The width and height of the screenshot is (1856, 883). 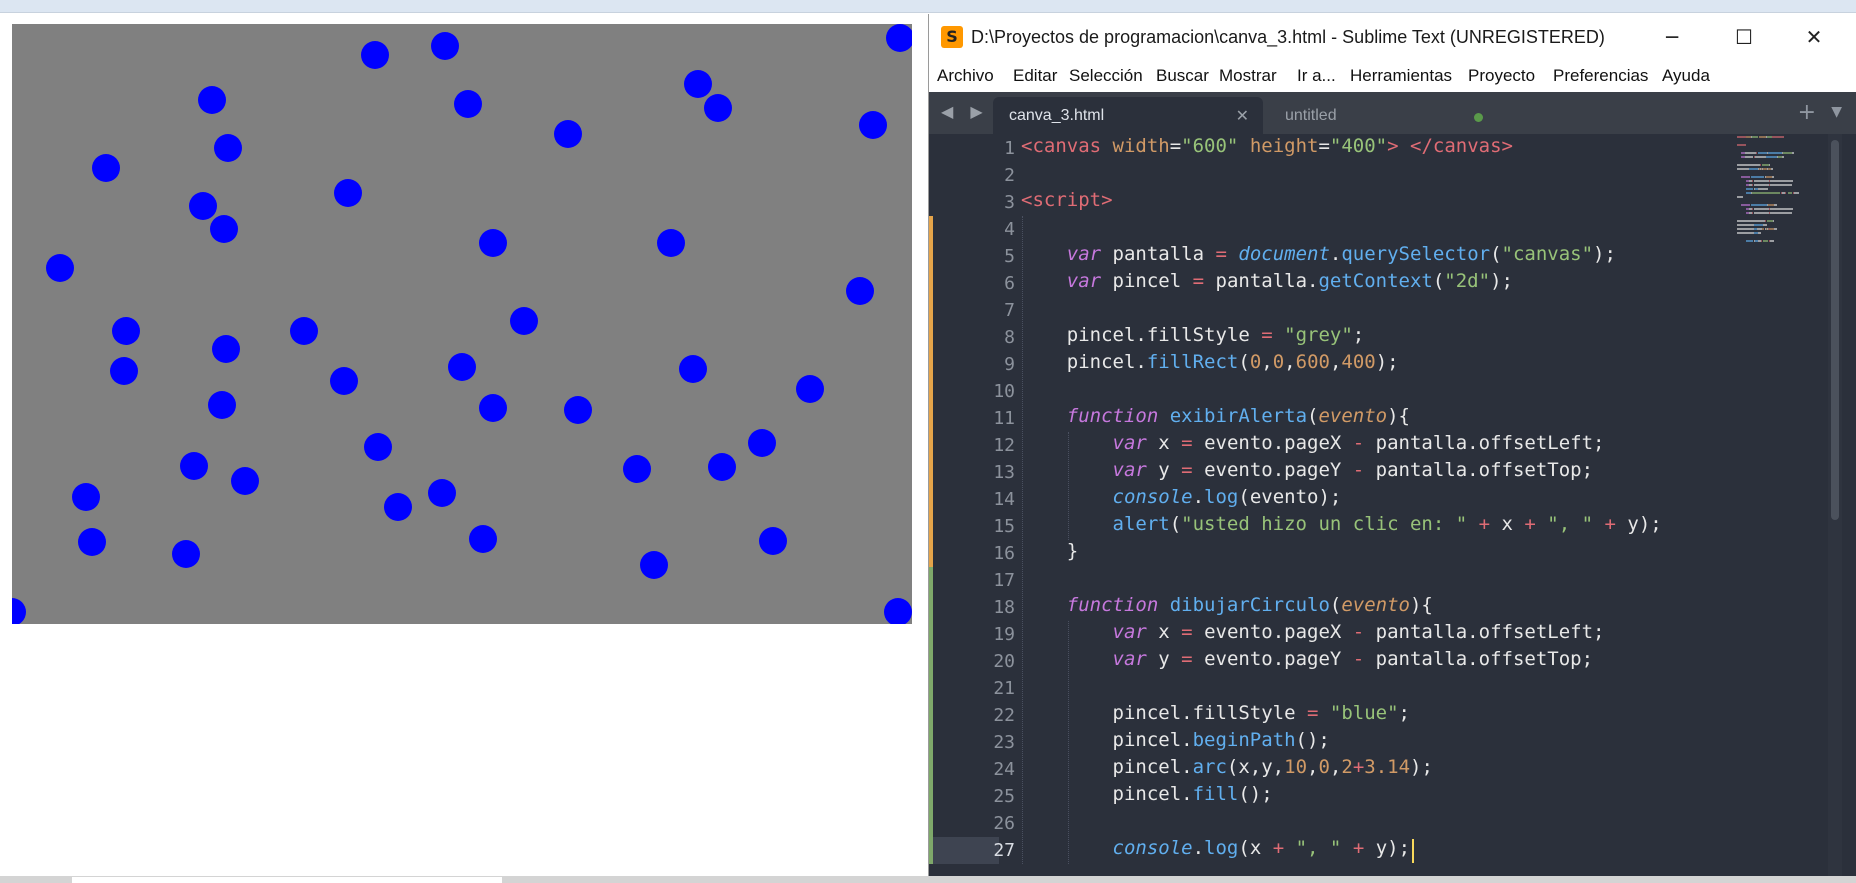 What do you see at coordinates (965, 111) in the screenshot?
I see `tab-navigation-arrows-icon: ◀ ▶` at bounding box center [965, 111].